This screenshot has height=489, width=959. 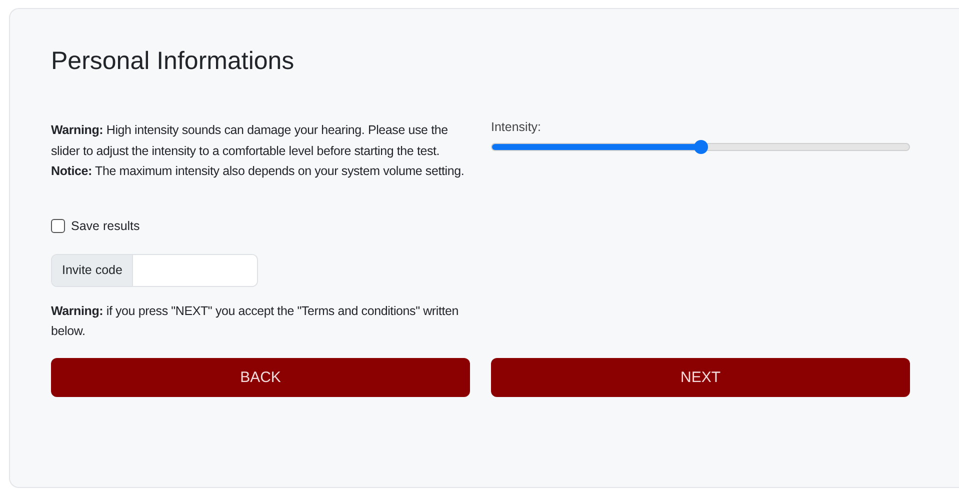 I want to click on intensity-label: Intensity:, so click(x=516, y=127).